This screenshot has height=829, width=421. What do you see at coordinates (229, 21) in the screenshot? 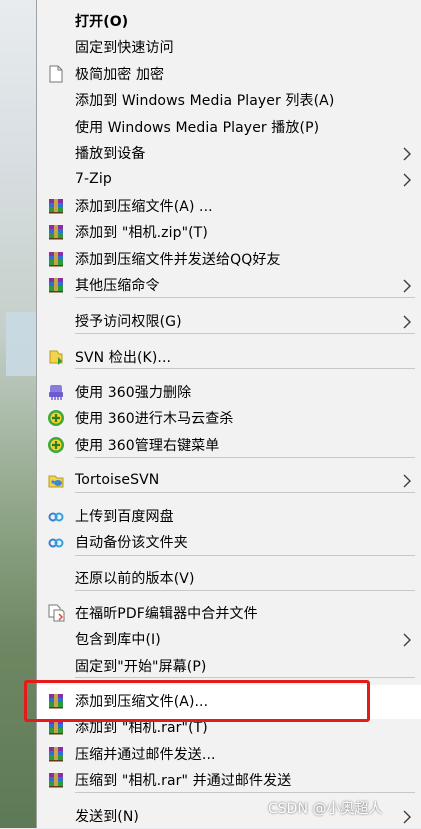
I see `menu-item: 打开(O)` at bounding box center [229, 21].